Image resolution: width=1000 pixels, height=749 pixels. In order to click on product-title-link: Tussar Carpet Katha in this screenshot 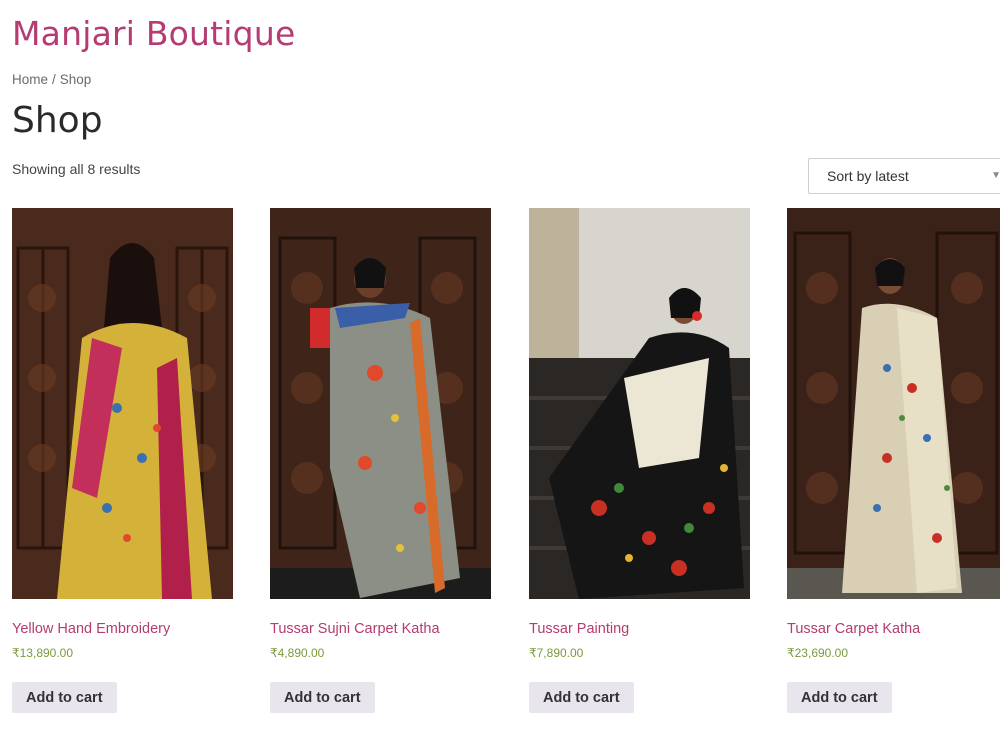, I will do `click(853, 629)`.